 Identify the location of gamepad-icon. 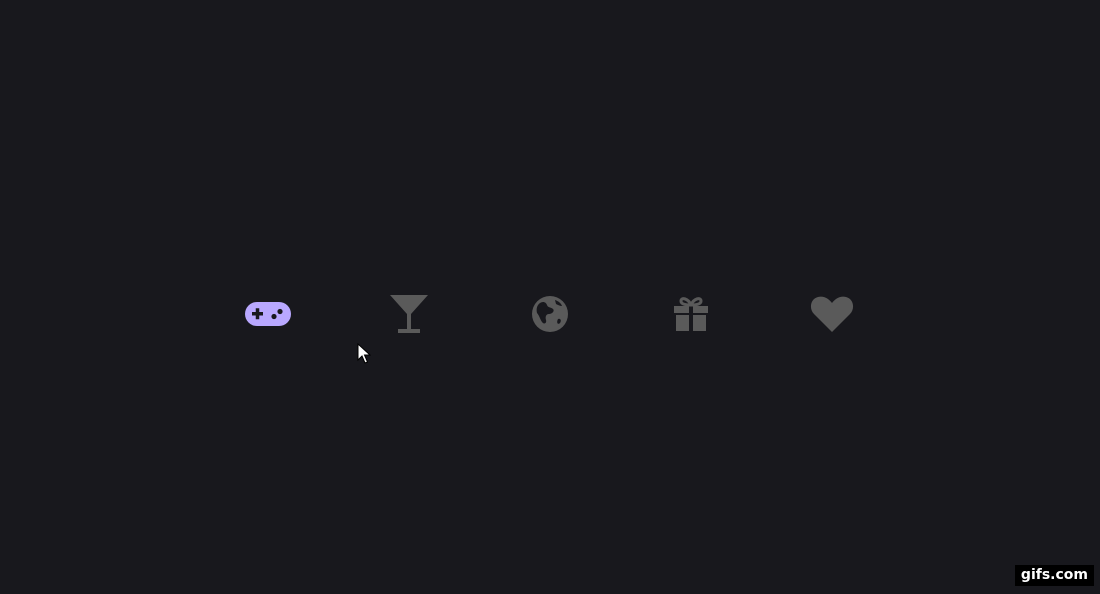
(268, 314).